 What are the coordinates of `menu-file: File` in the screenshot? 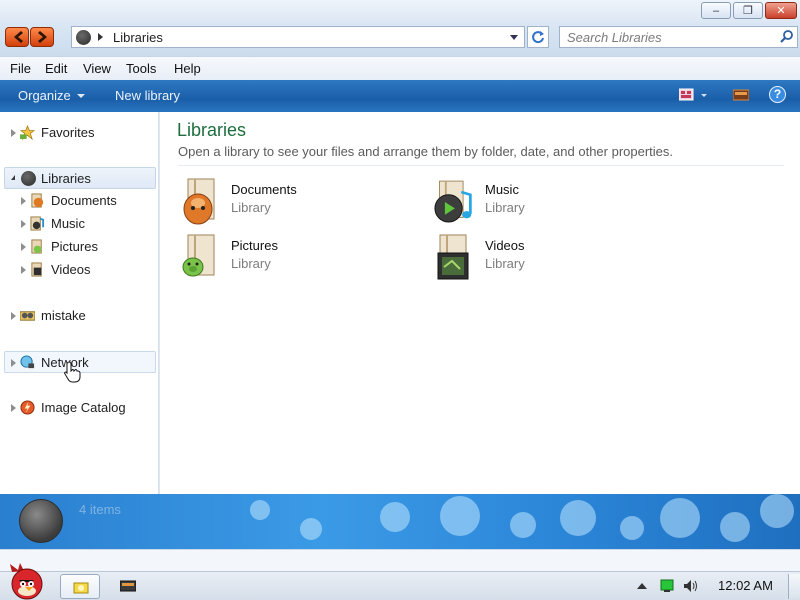 It's located at (20, 68).